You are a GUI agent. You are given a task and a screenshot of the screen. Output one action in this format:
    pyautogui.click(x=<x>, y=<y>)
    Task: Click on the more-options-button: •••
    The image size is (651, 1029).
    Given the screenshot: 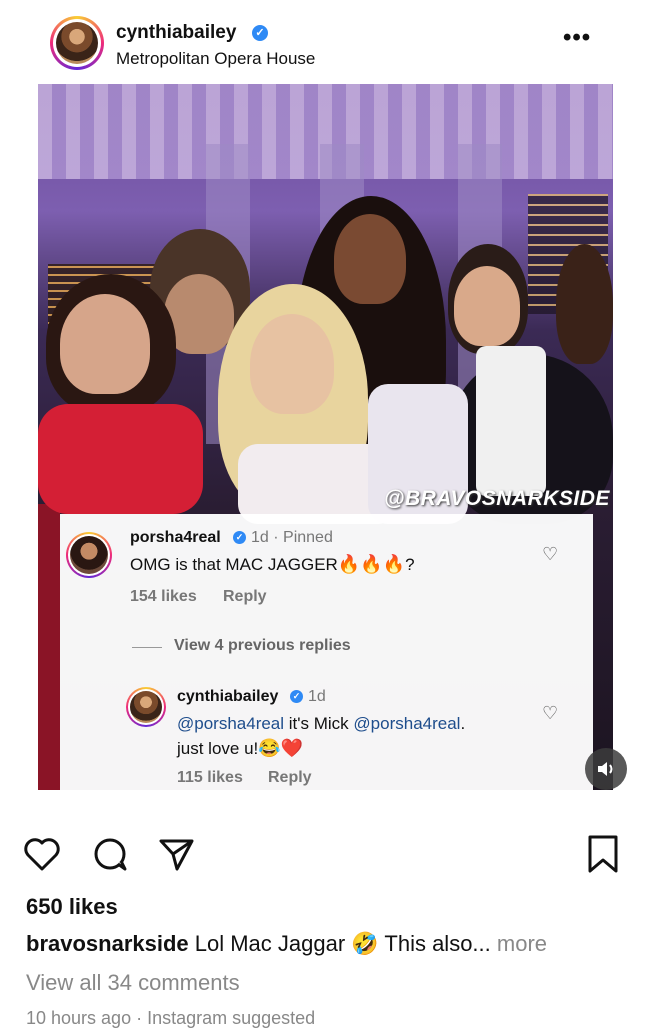 What is the action you would take?
    pyautogui.click(x=577, y=38)
    